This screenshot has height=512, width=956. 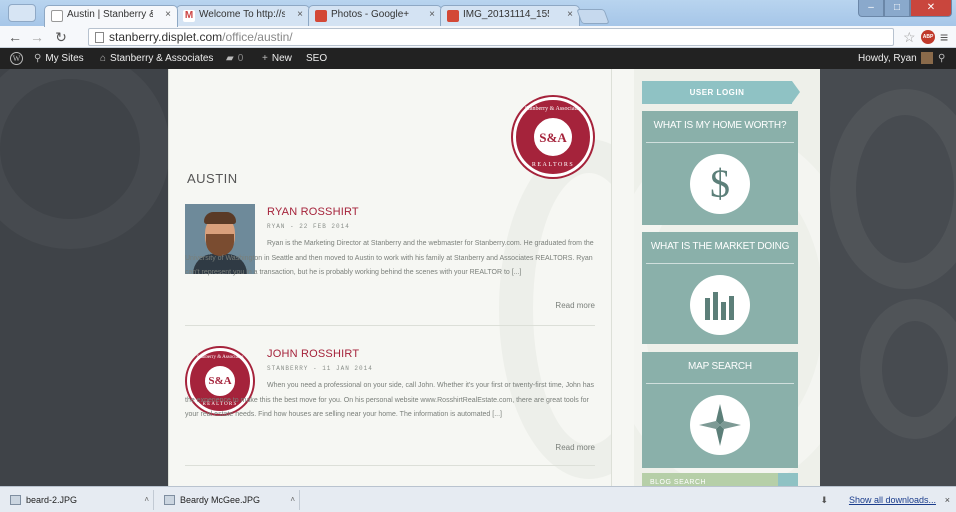 What do you see at coordinates (909, 37) in the screenshot?
I see `star-icon: ☆` at bounding box center [909, 37].